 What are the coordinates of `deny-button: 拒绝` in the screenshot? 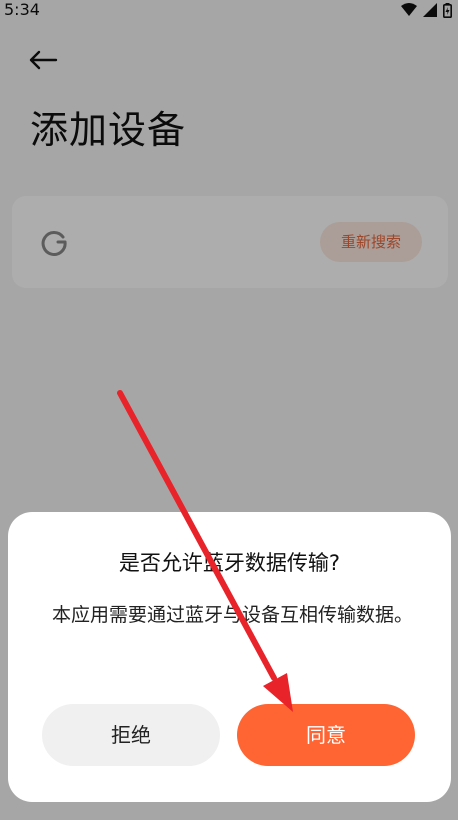 It's located at (131, 735).